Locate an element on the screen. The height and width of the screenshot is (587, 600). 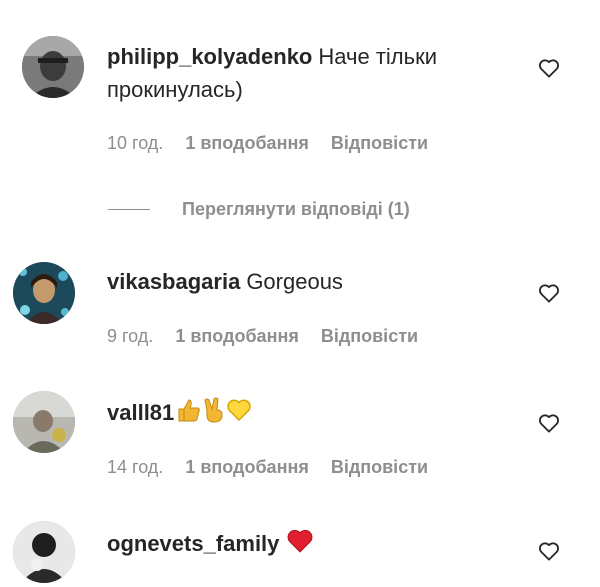
comment-body: Gorgeous is located at coordinates (294, 281).